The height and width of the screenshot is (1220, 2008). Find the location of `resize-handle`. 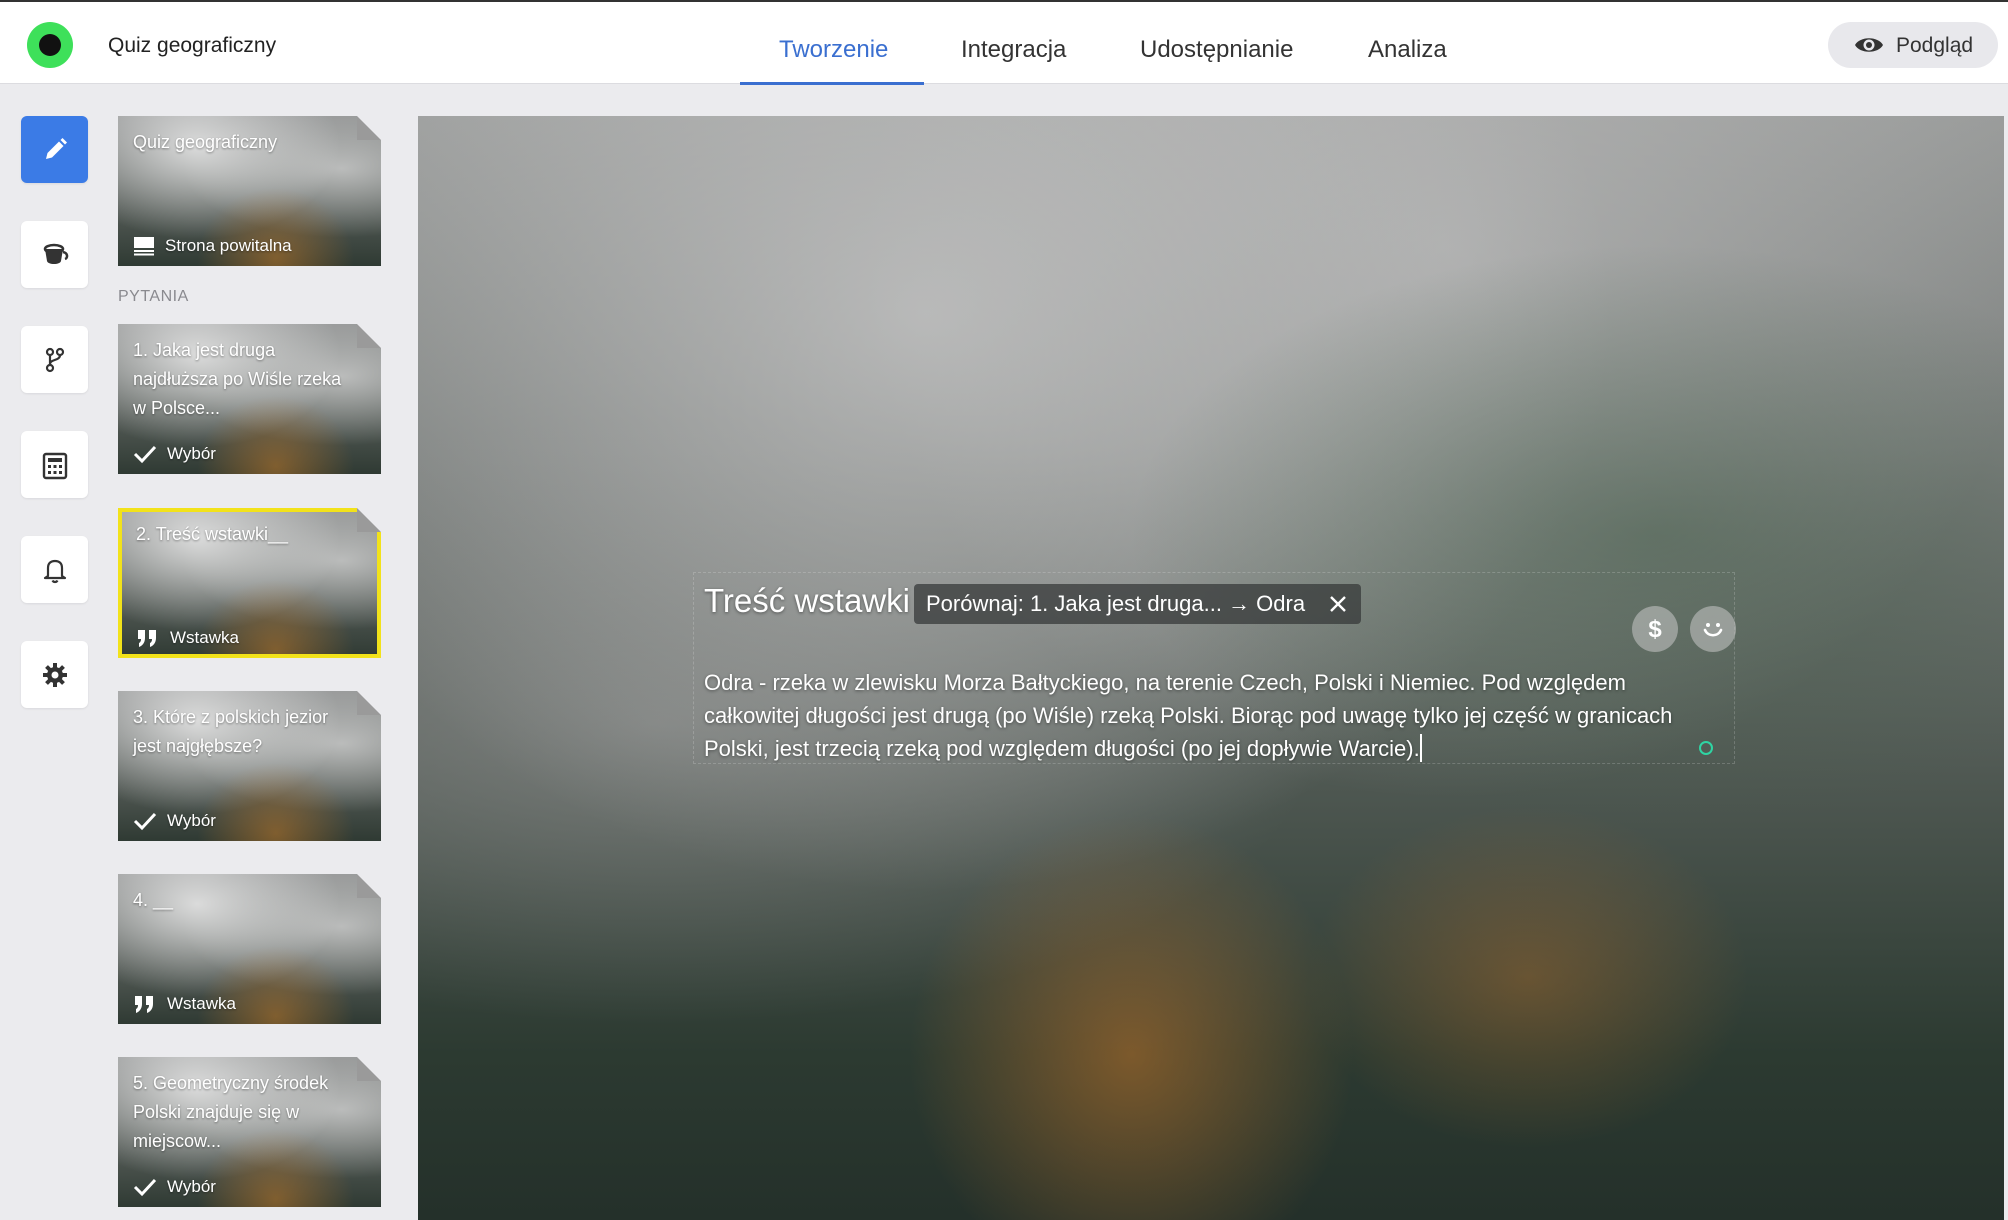

resize-handle is located at coordinates (1706, 748).